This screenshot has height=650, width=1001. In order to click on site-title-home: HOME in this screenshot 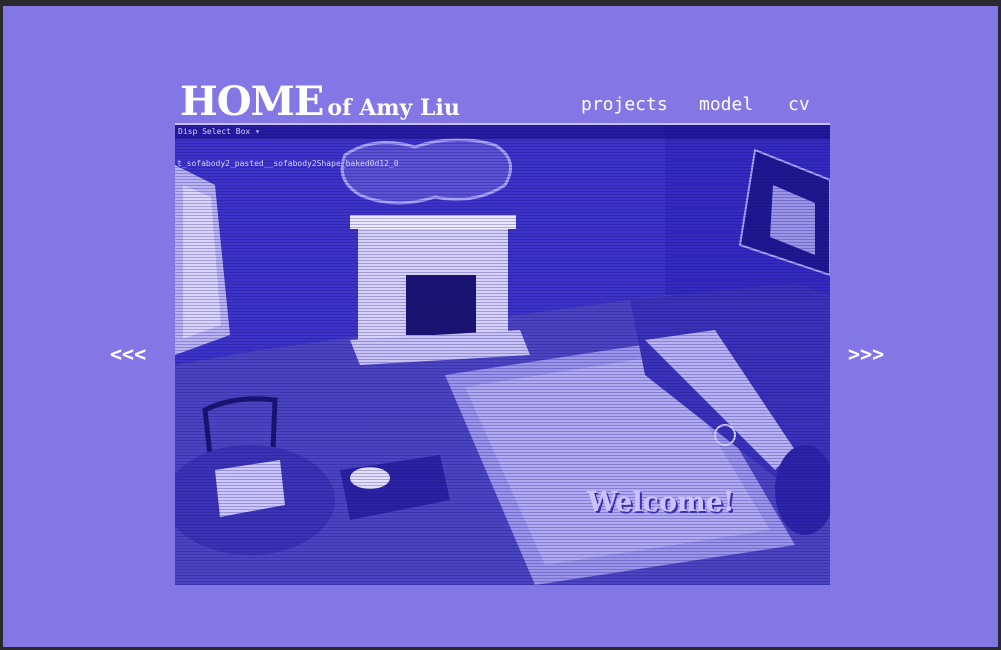, I will do `click(252, 101)`.